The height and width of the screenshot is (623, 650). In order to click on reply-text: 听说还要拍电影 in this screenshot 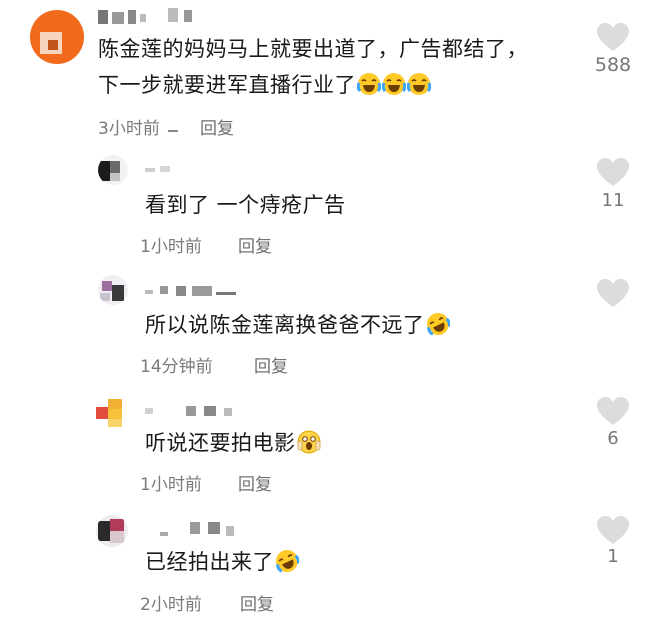, I will do `click(220, 443)`.